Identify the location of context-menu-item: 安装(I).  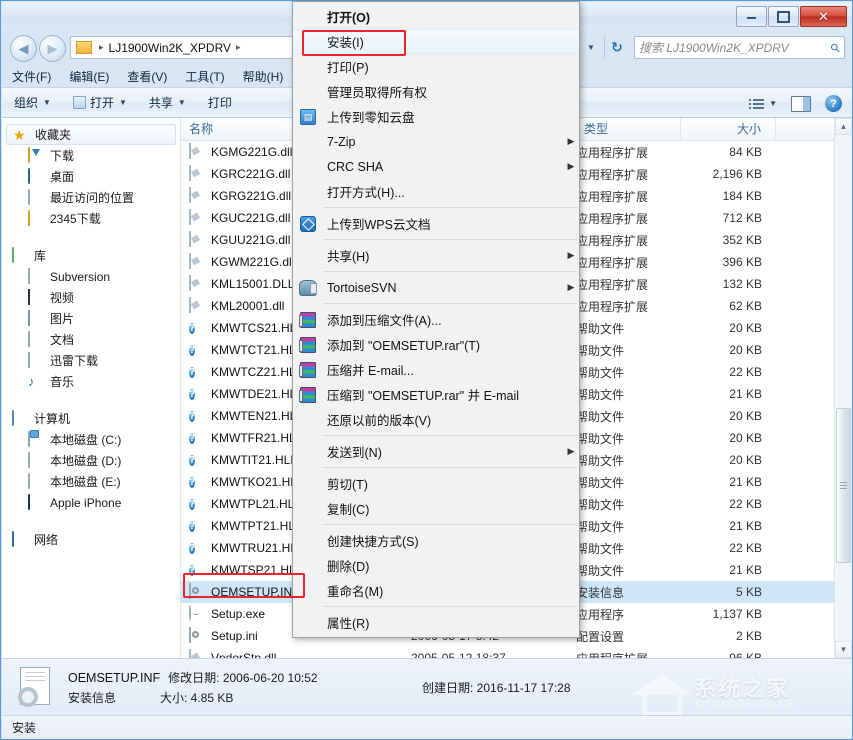
(436, 41).